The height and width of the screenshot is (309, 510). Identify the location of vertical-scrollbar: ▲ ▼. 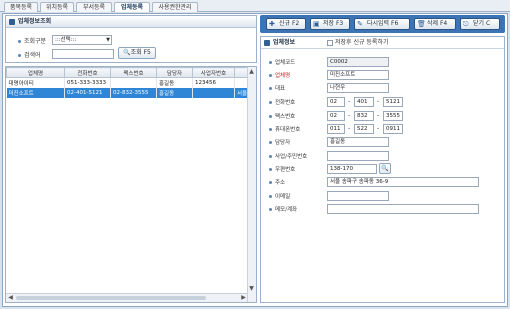
(251, 184).